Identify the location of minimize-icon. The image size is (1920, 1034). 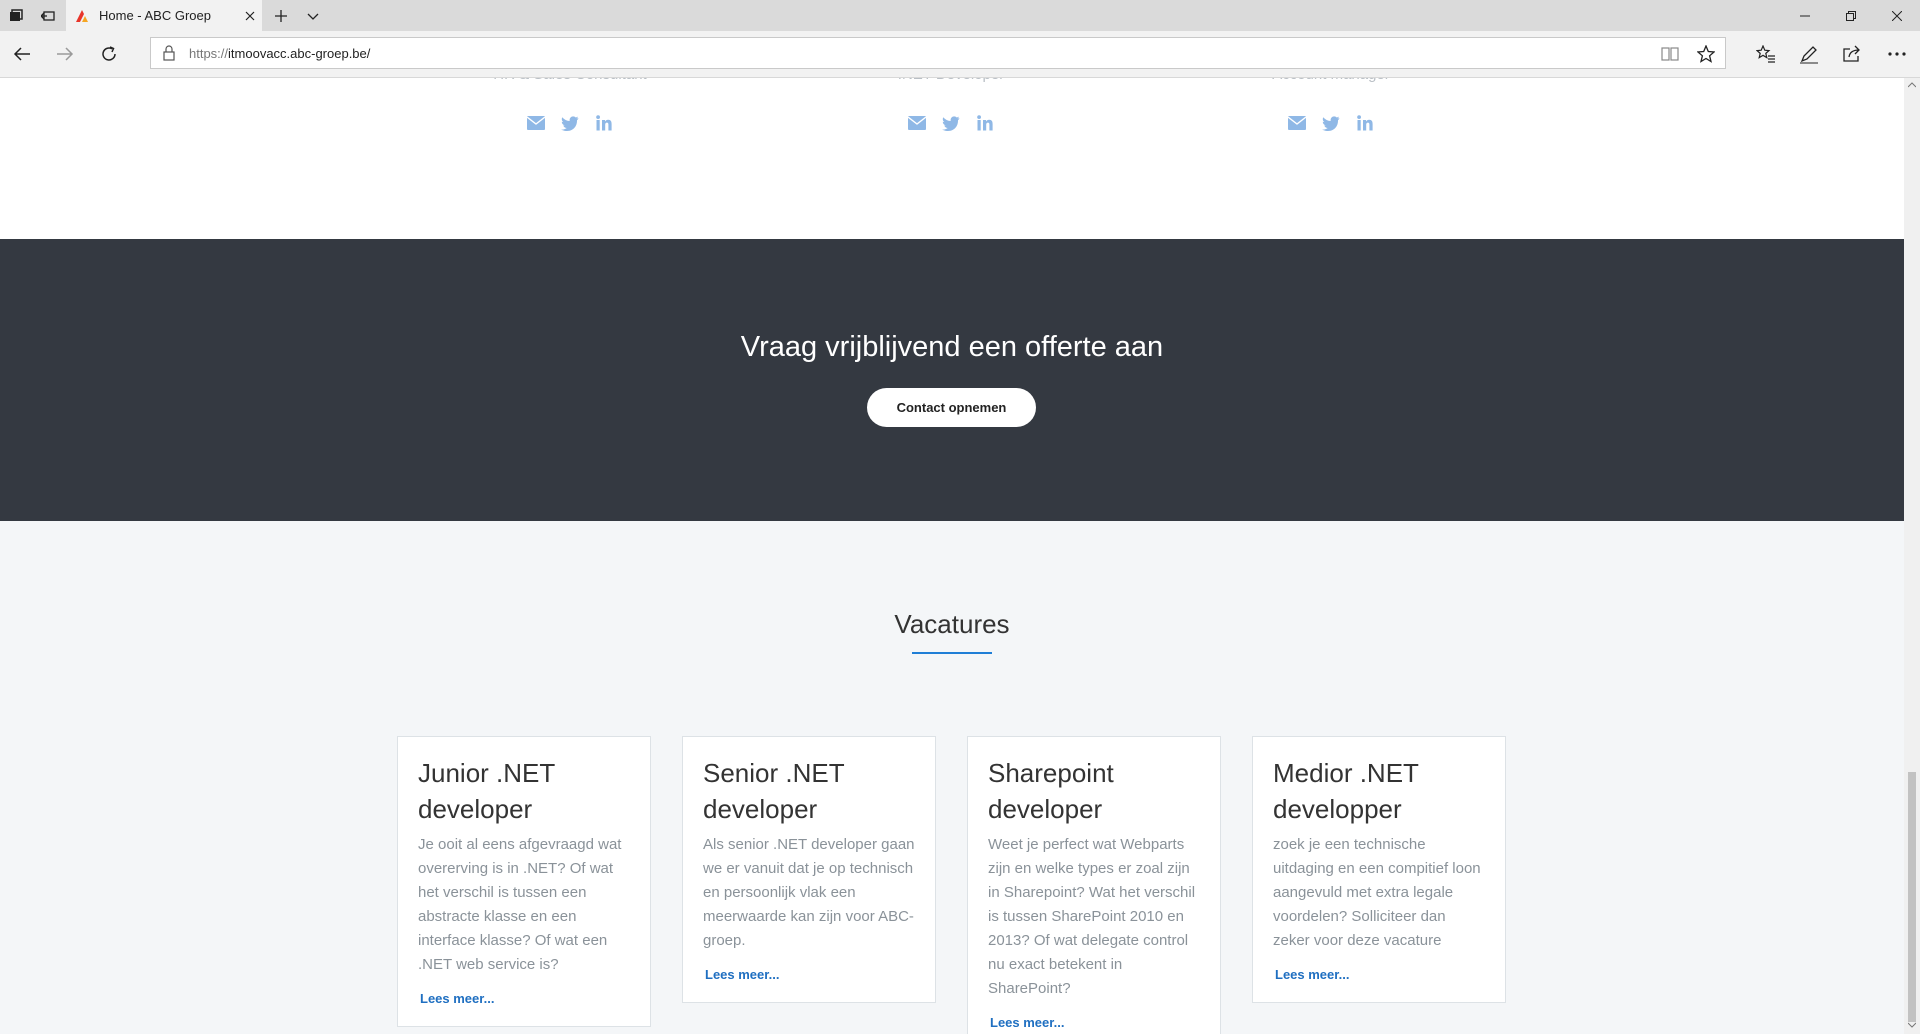
(1805, 15).